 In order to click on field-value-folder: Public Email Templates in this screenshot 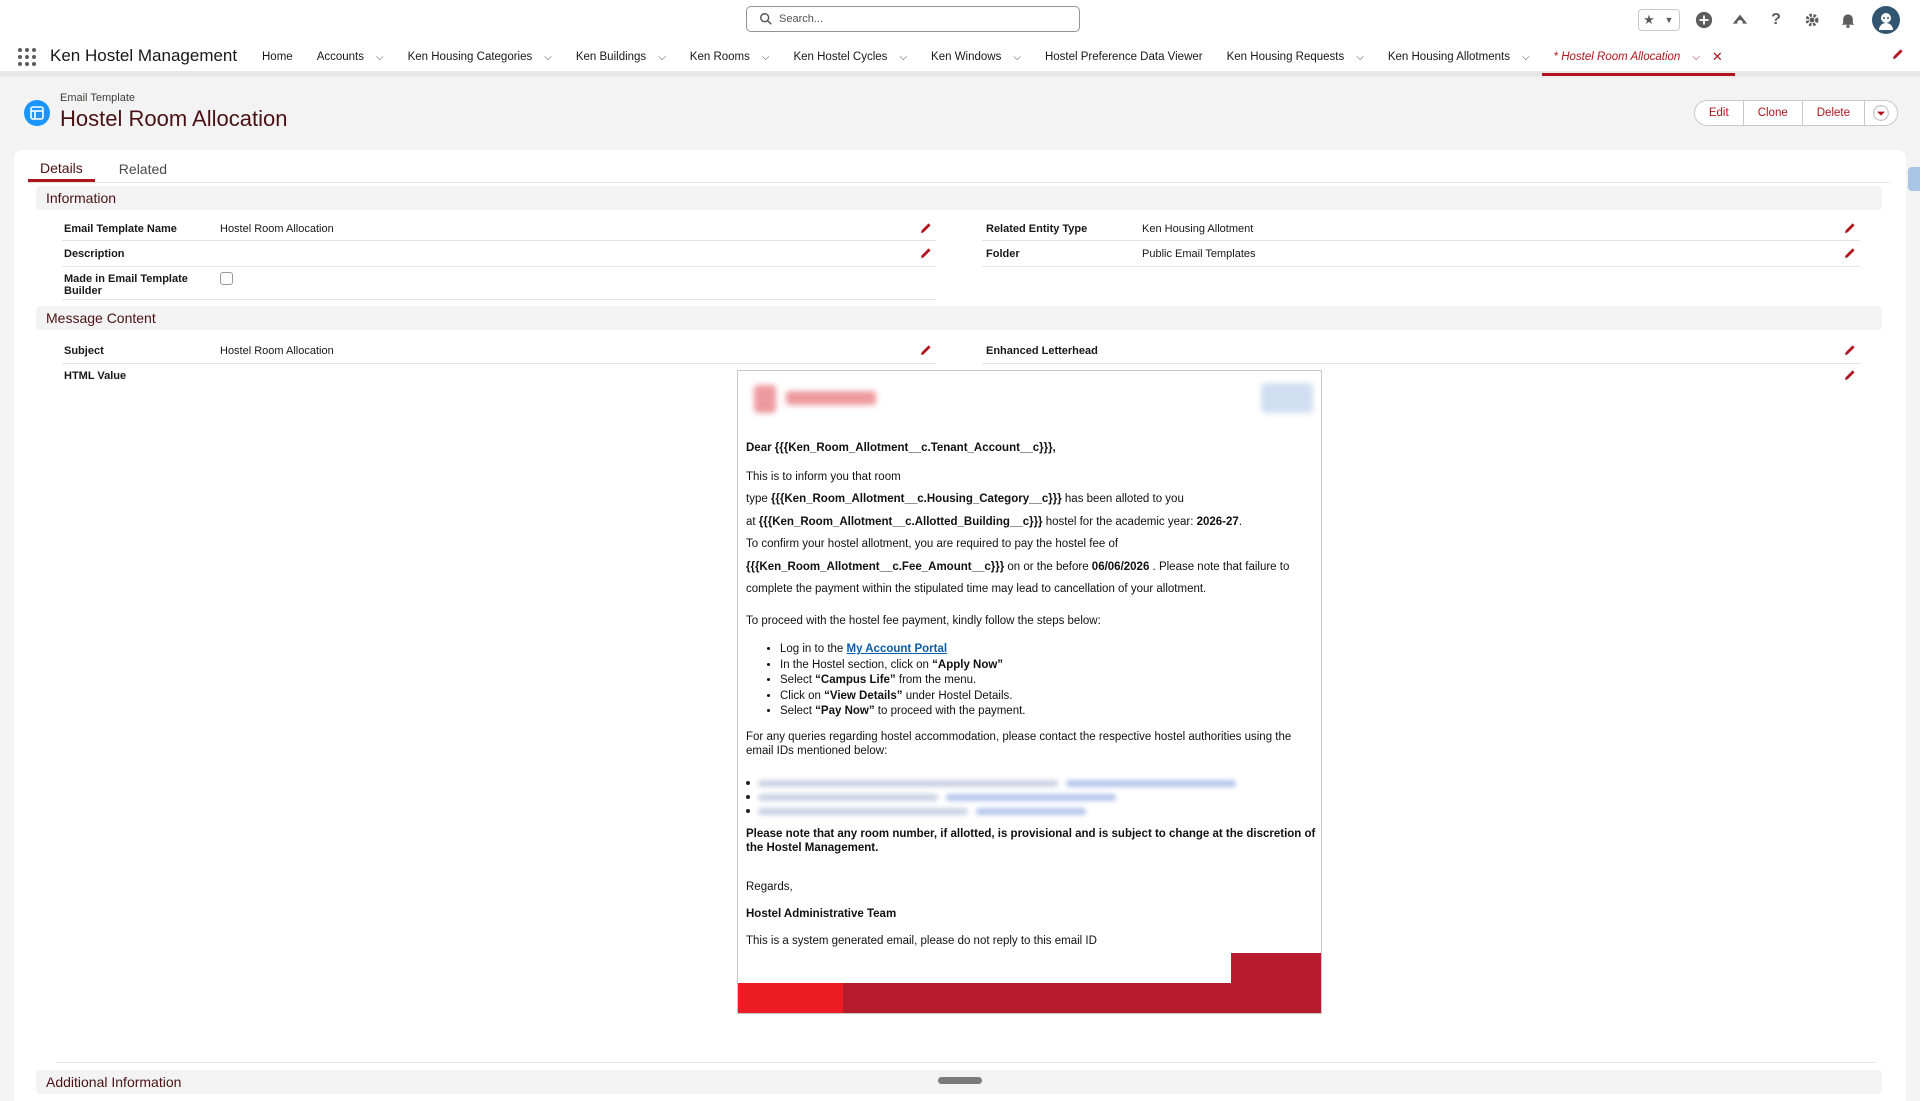, I will do `click(1199, 254)`.